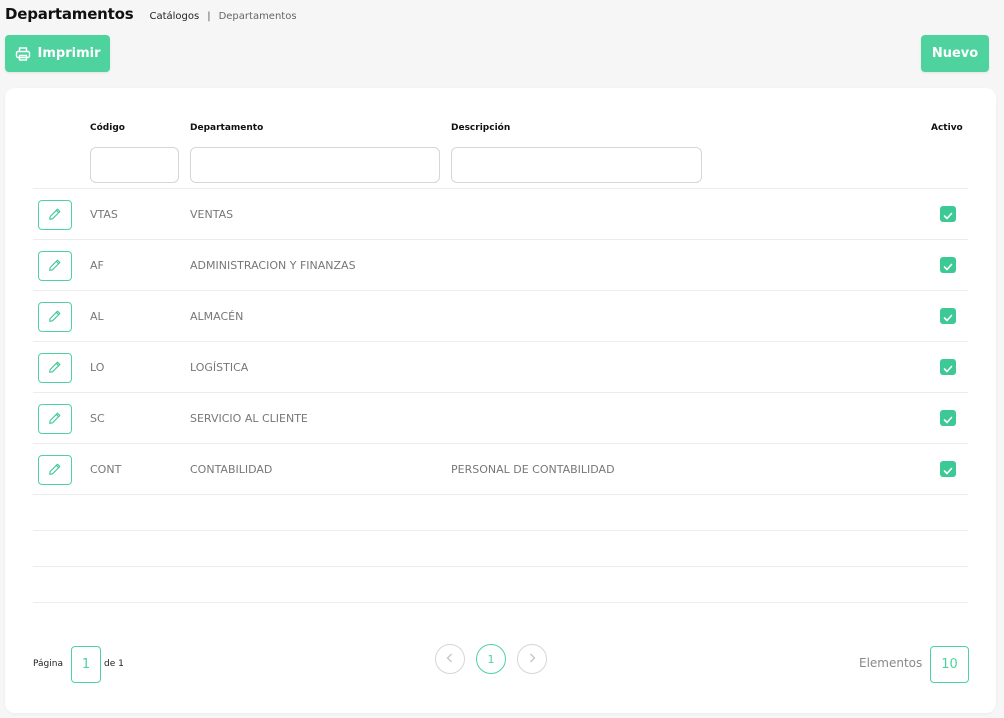  Describe the element at coordinates (891, 663) in the screenshot. I see `elements-label: Elementos` at that location.